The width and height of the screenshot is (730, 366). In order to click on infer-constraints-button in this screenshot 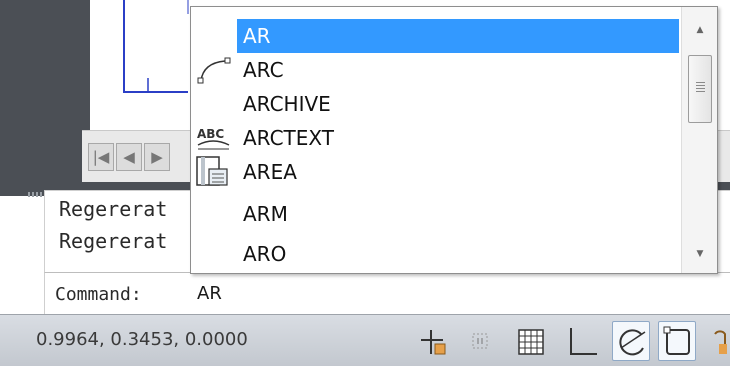, I will do `click(433, 341)`.